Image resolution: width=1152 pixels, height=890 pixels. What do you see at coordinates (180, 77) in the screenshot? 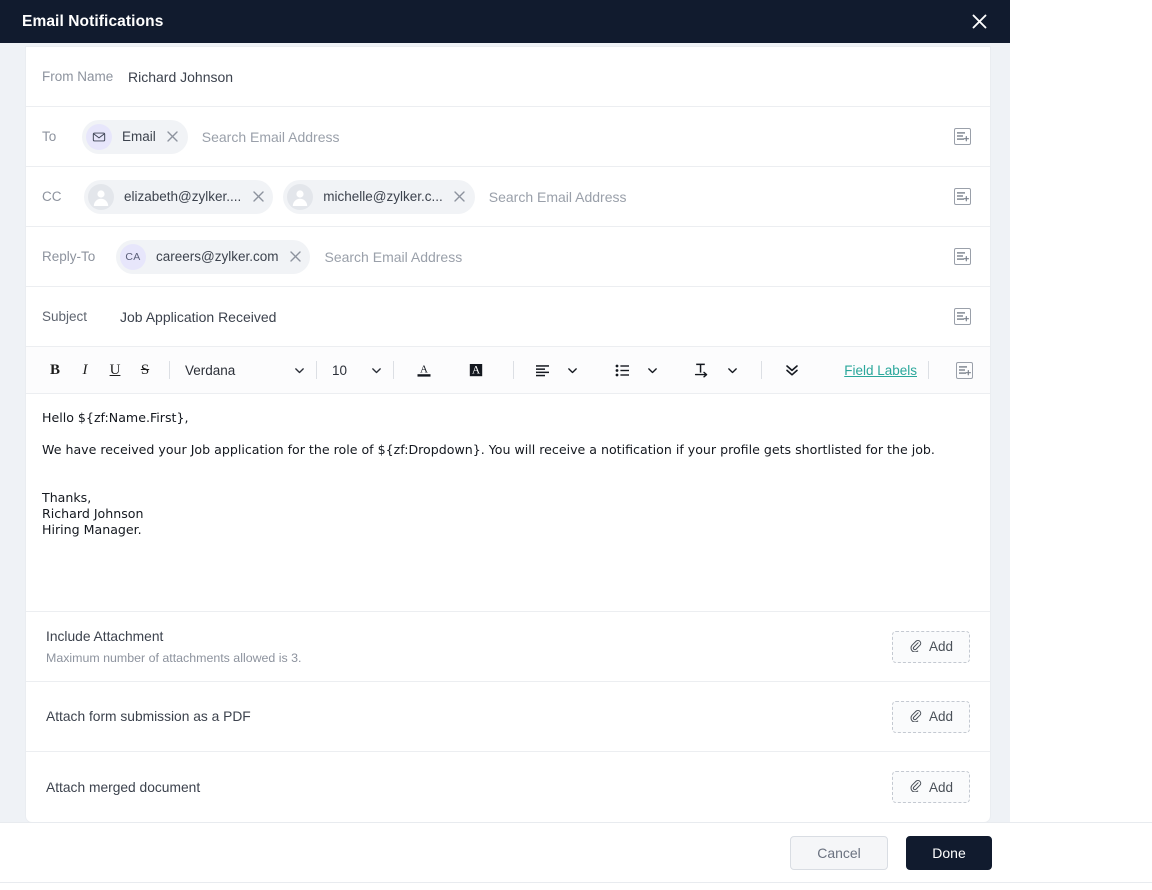
I see `from-name-value: Richard Johnson` at bounding box center [180, 77].